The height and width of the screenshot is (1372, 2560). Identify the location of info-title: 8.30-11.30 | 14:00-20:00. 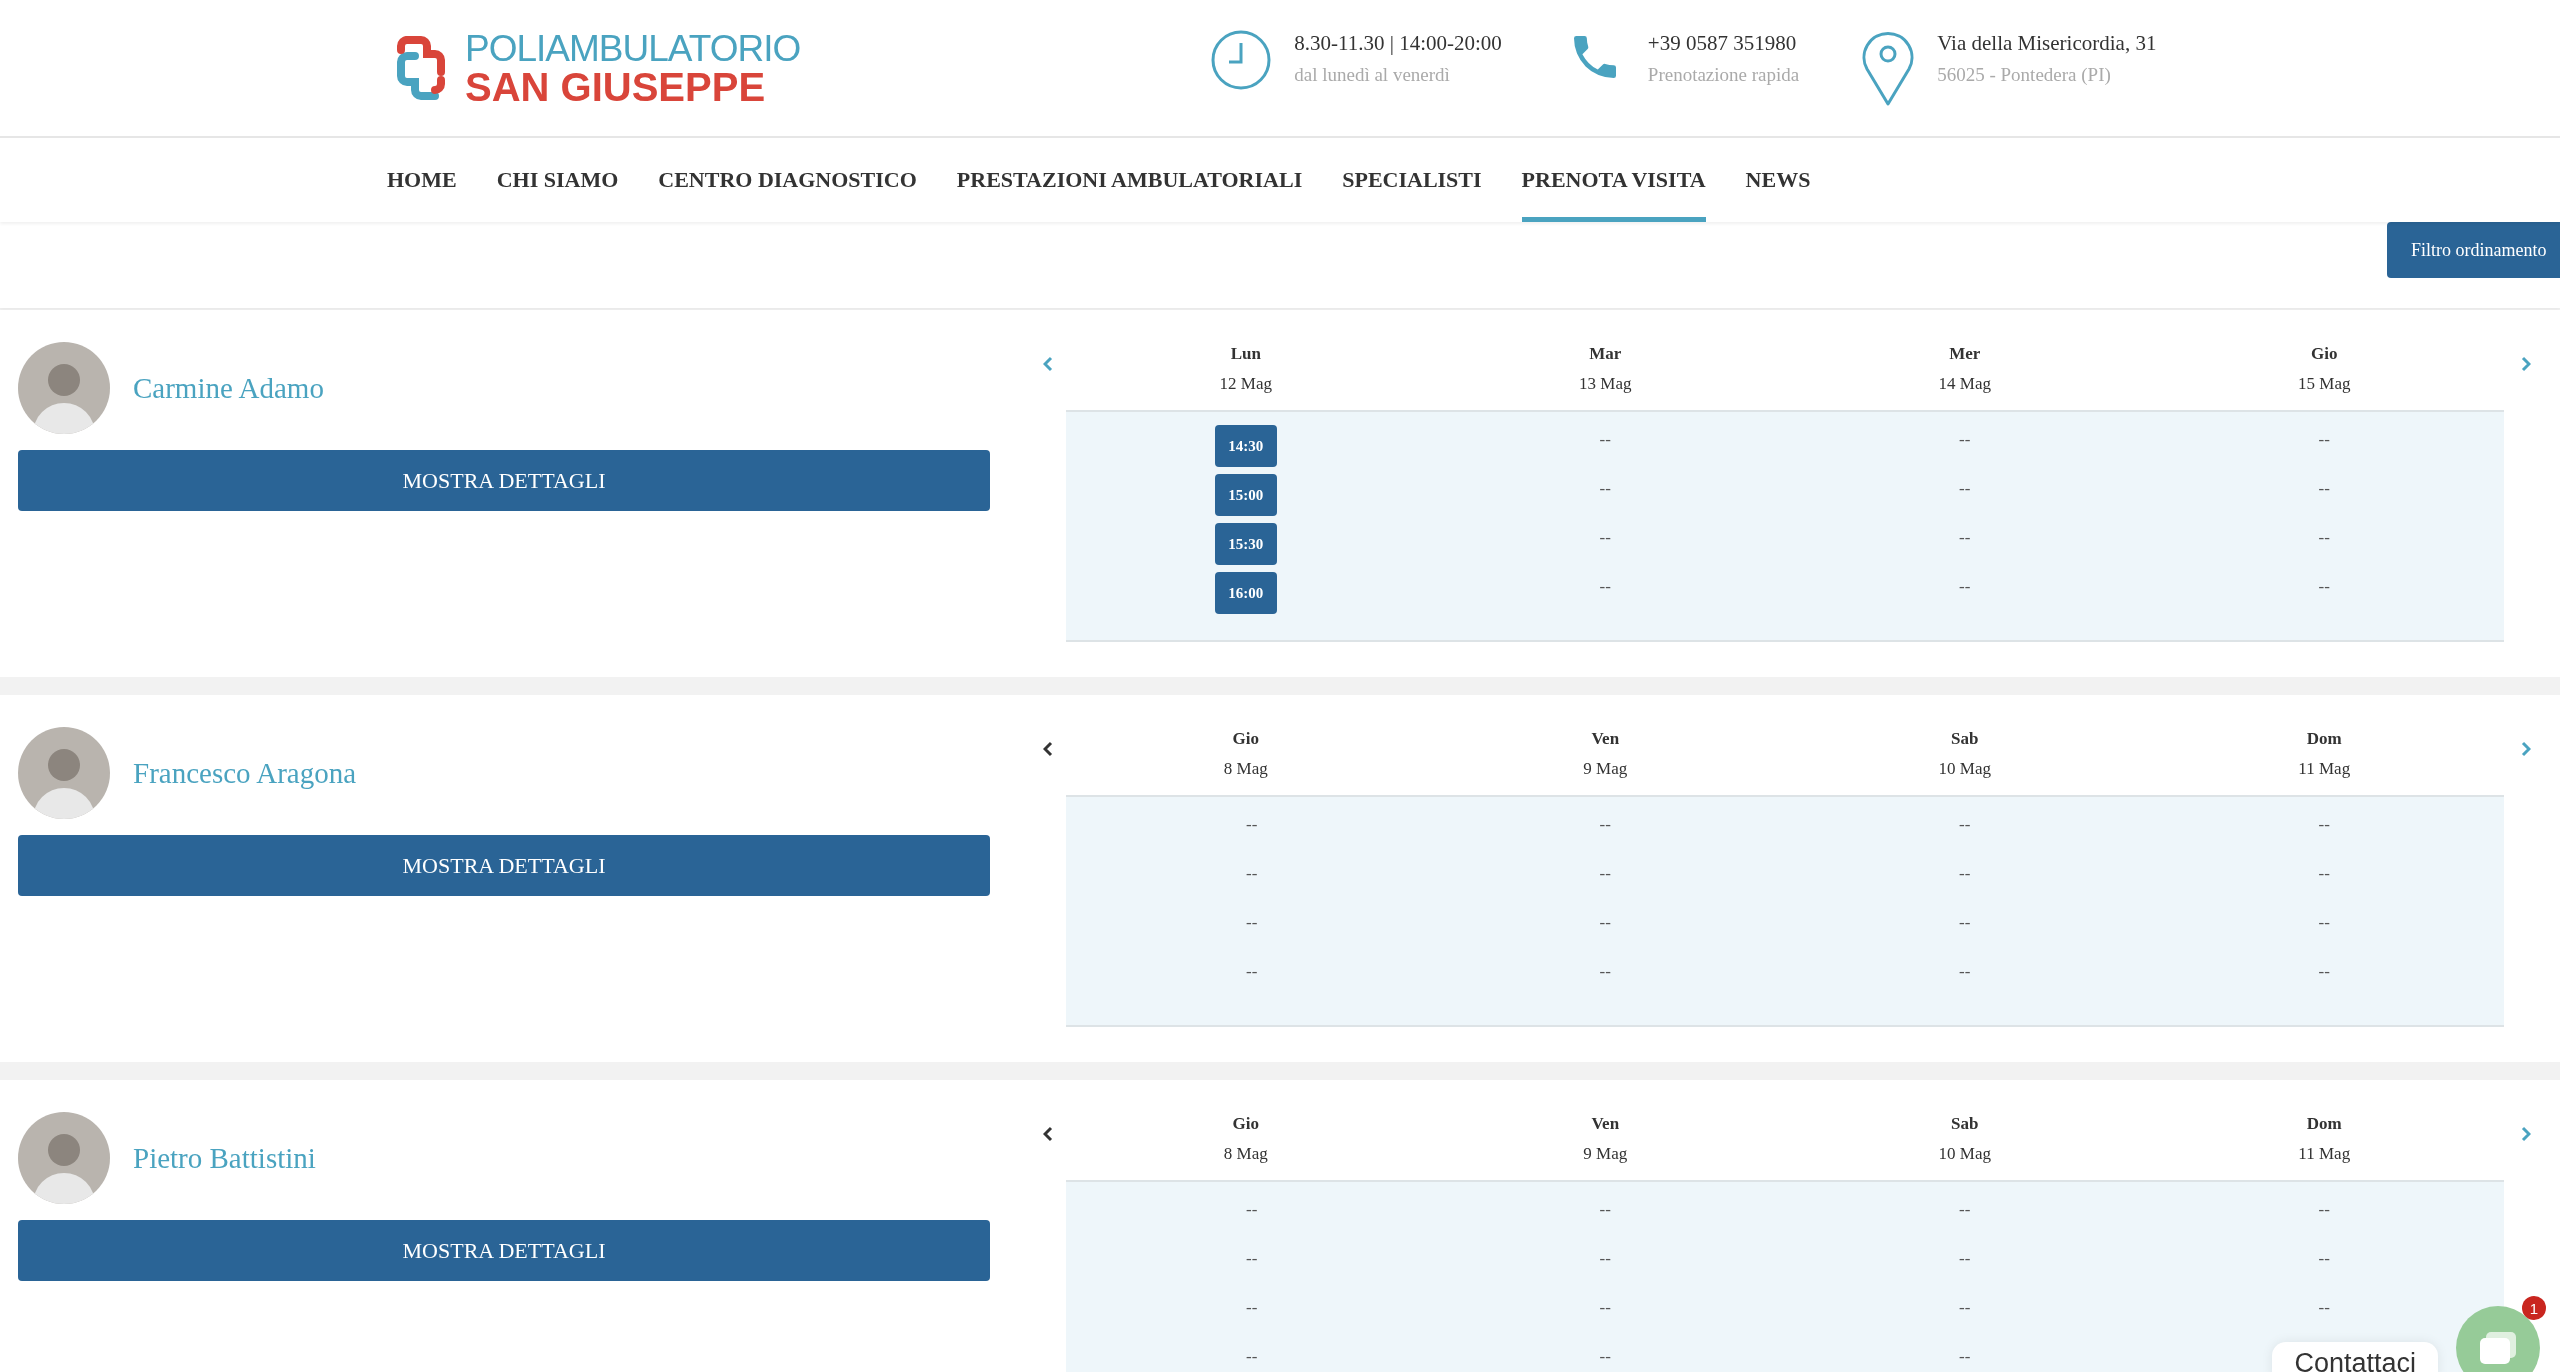
(1398, 43).